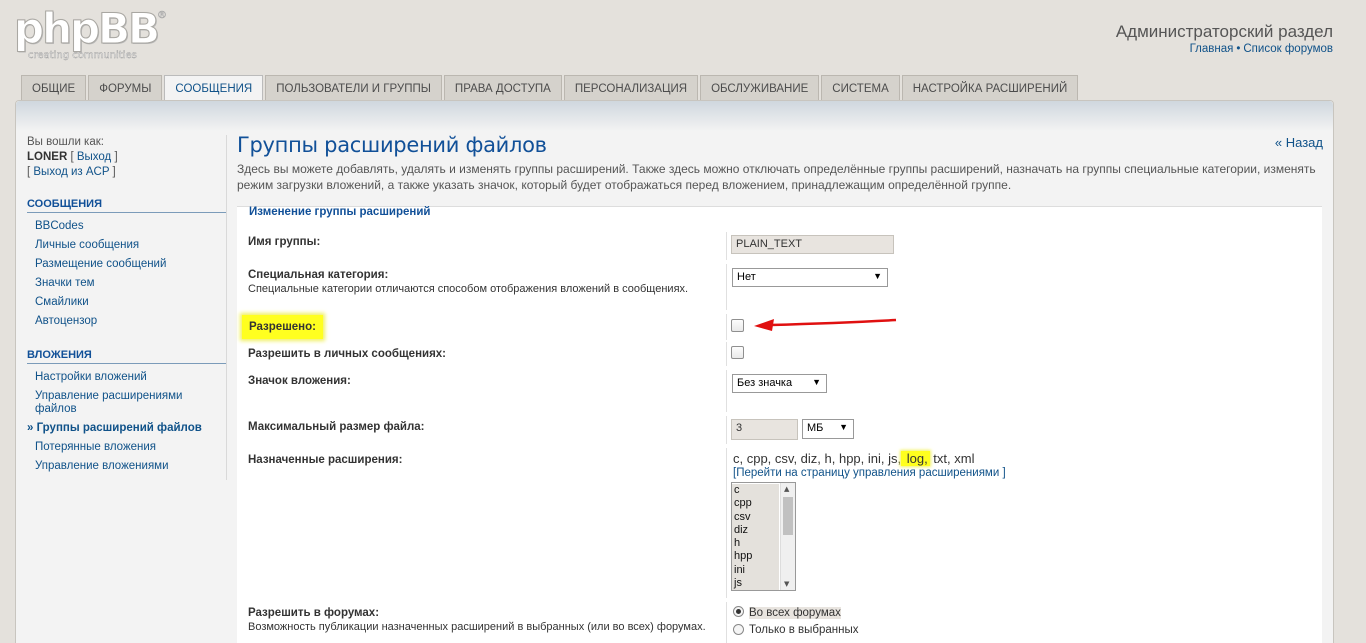  What do you see at coordinates (737, 352) in the screenshot?
I see `allow-pm-checkbox` at bounding box center [737, 352].